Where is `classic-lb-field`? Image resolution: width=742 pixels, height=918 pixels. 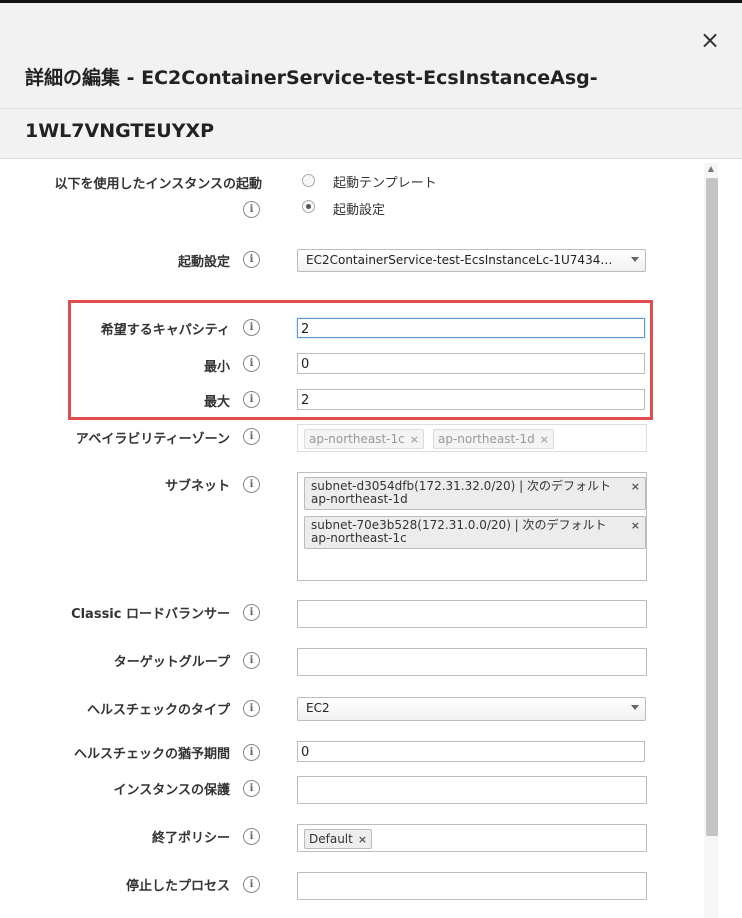
classic-lb-field is located at coordinates (472, 614).